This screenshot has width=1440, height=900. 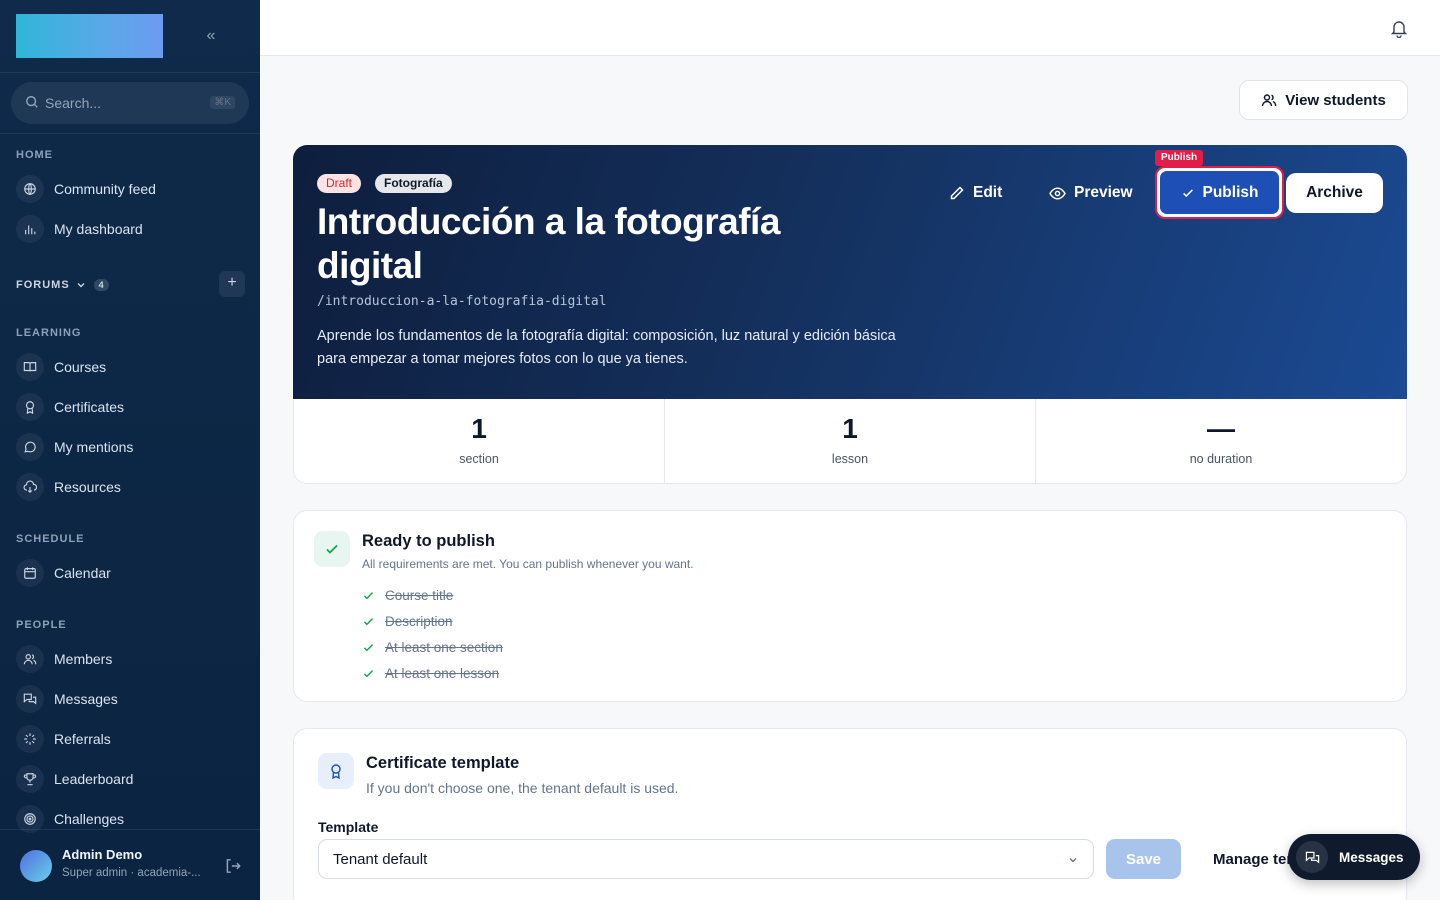 I want to click on publish-button: Publish, so click(x=1219, y=192).